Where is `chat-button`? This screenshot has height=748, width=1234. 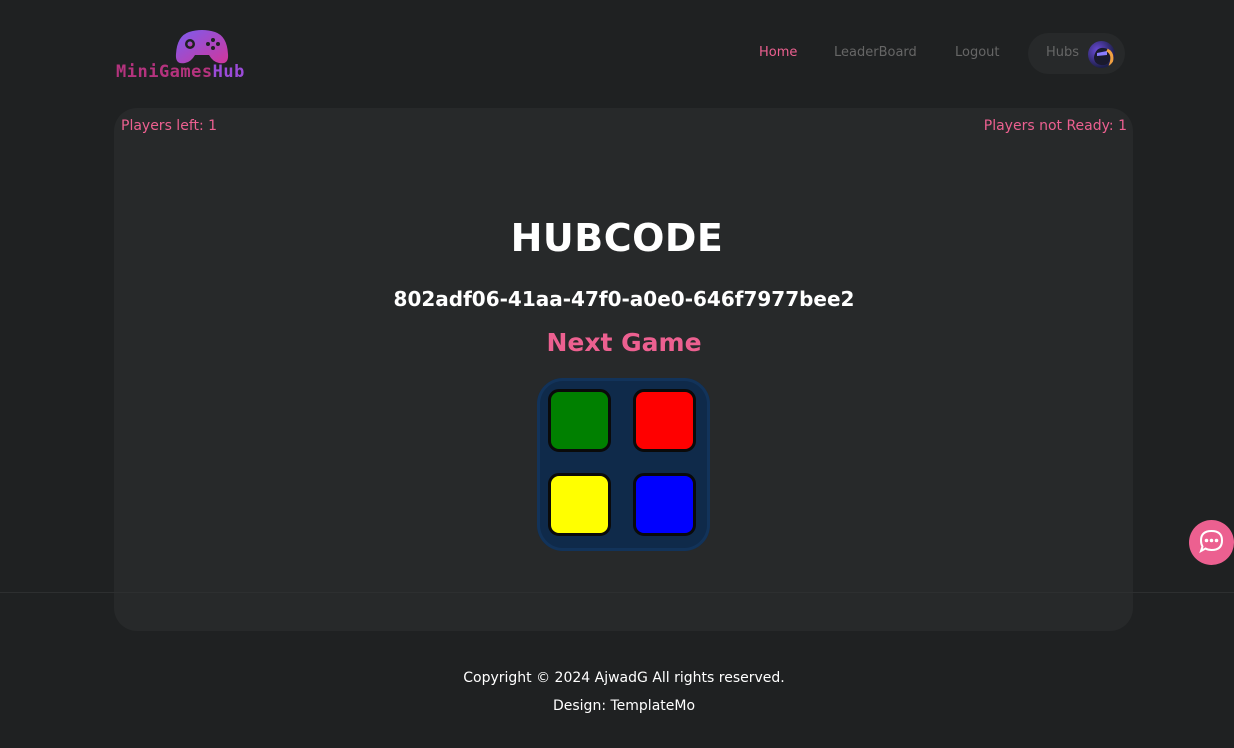 chat-button is located at coordinates (1211, 542).